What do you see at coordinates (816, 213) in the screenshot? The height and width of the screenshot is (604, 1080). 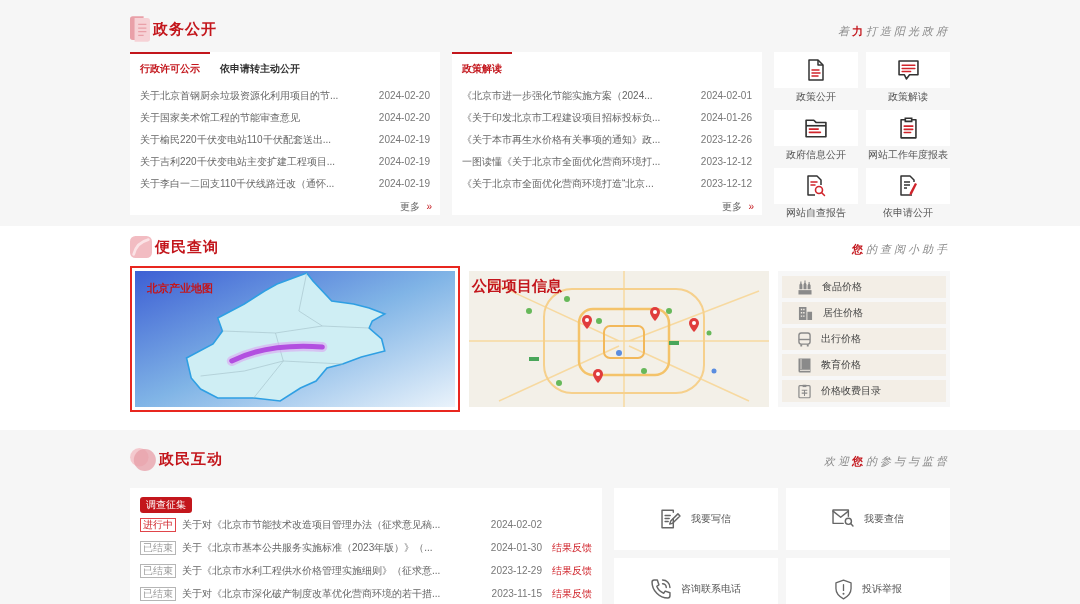 I see `shortcut-label: 网站自查报告` at bounding box center [816, 213].